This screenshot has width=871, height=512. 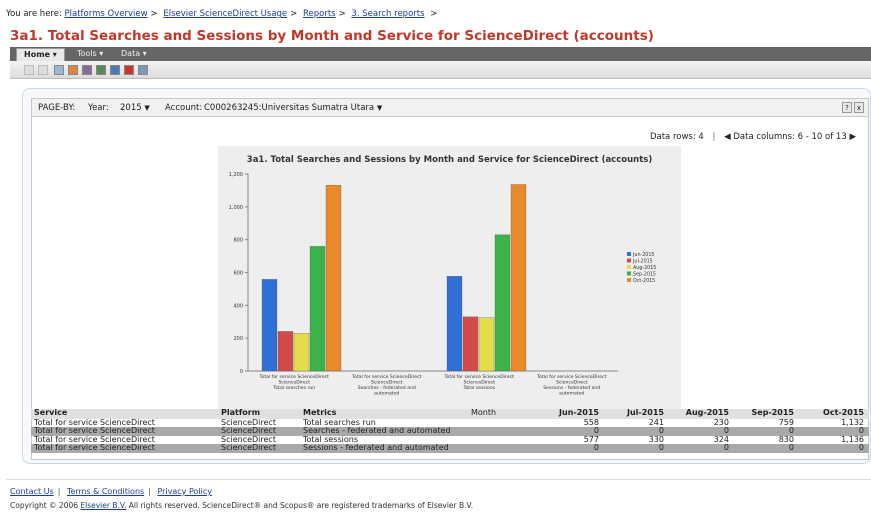 What do you see at coordinates (57, 108) in the screenshot?
I see `page-by-label: PAGE-BY:` at bounding box center [57, 108].